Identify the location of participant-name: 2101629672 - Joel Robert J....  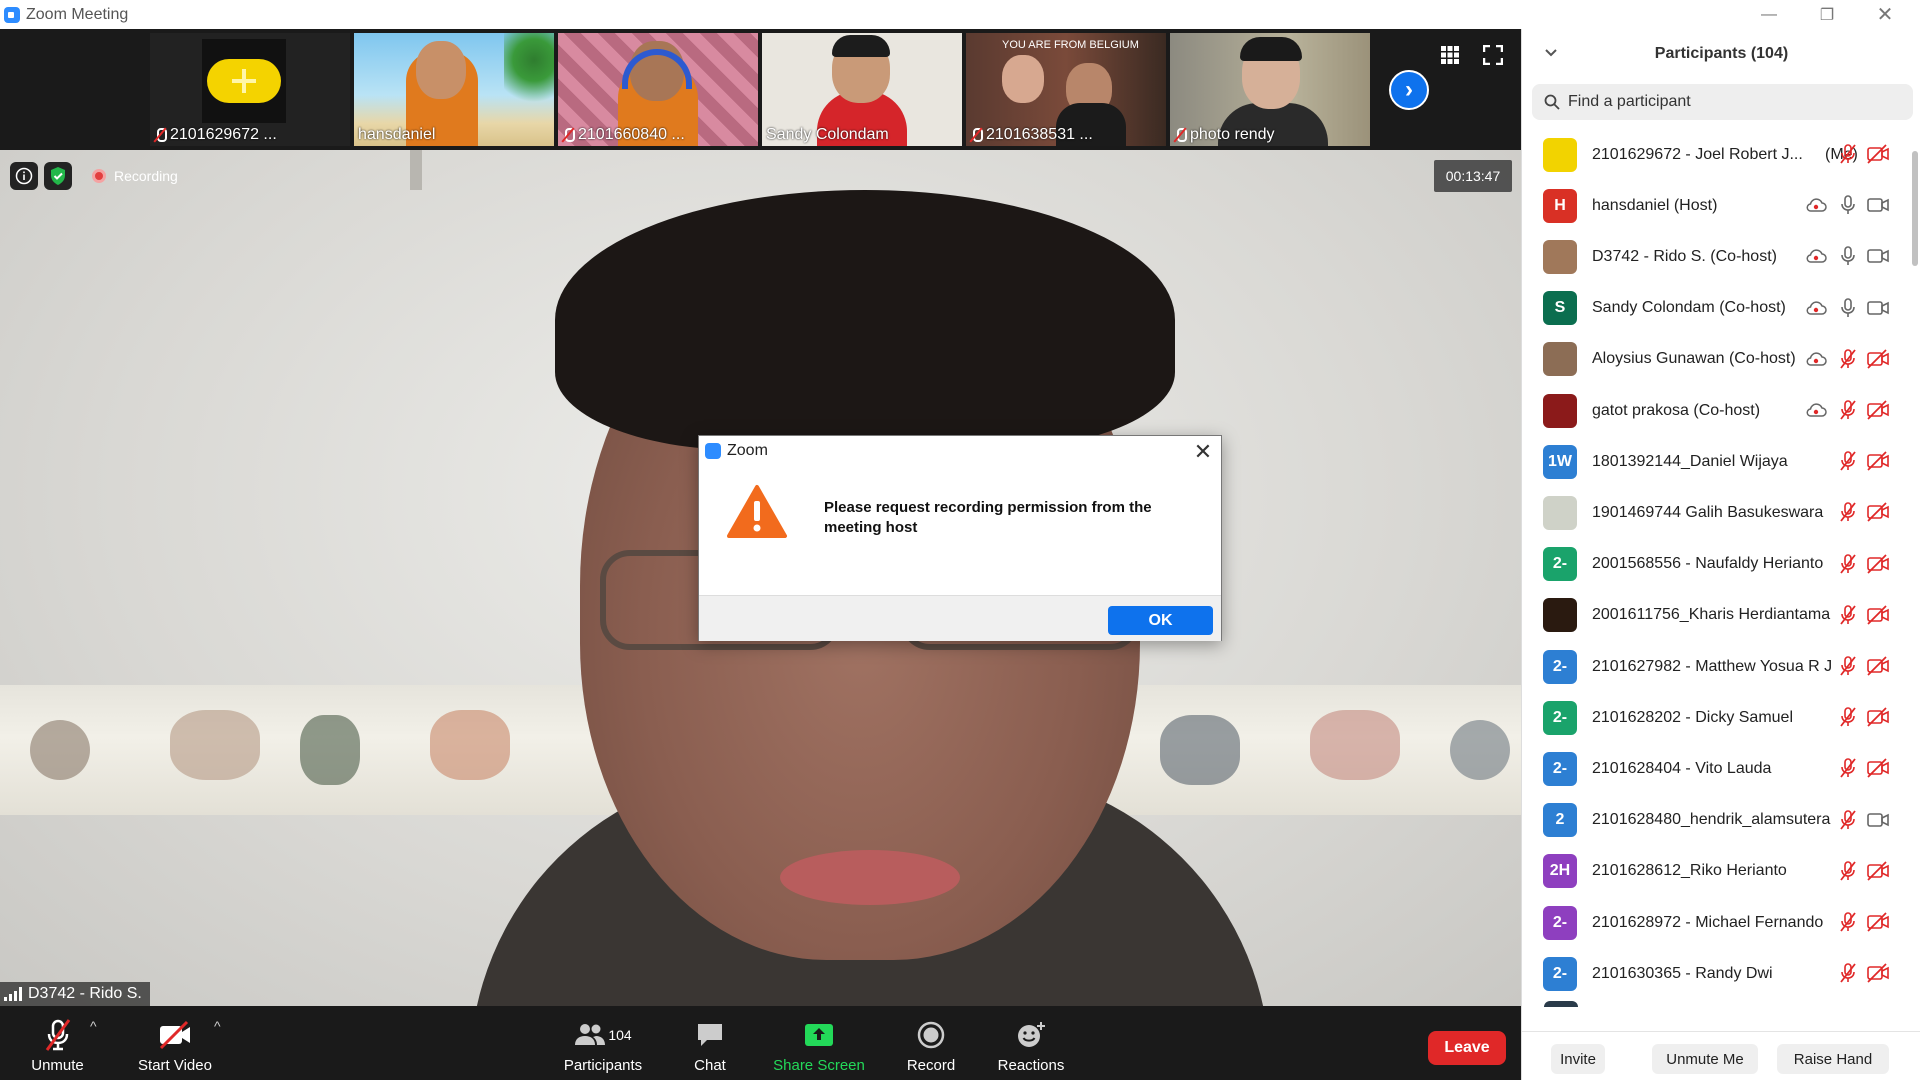
(1697, 154).